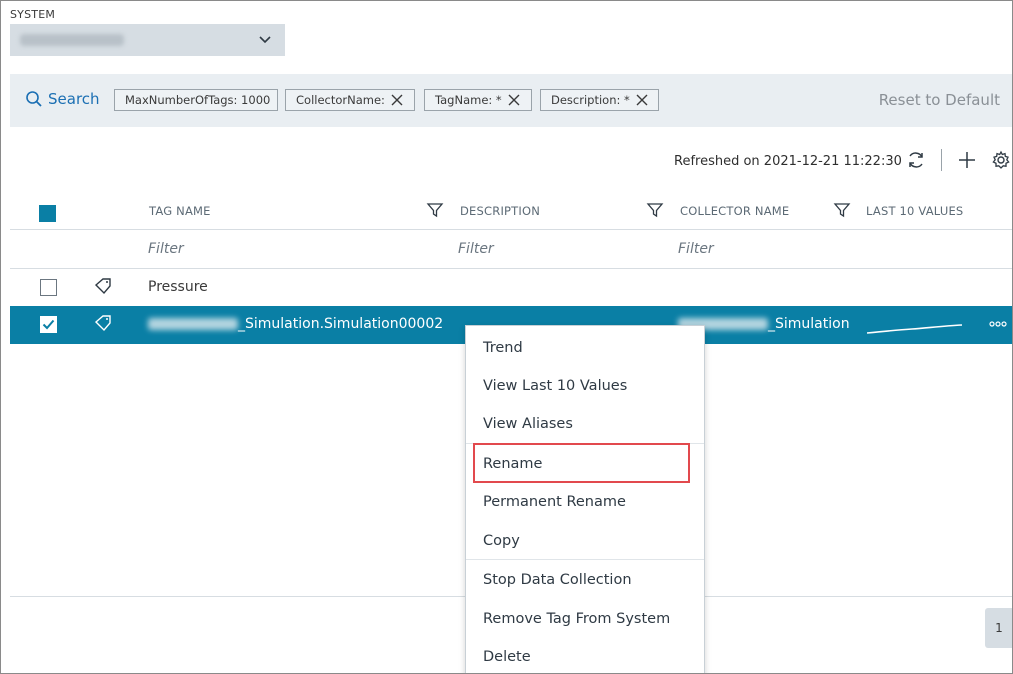 This screenshot has width=1013, height=674. Describe the element at coordinates (1001, 160) in the screenshot. I see `gear-icon` at that location.